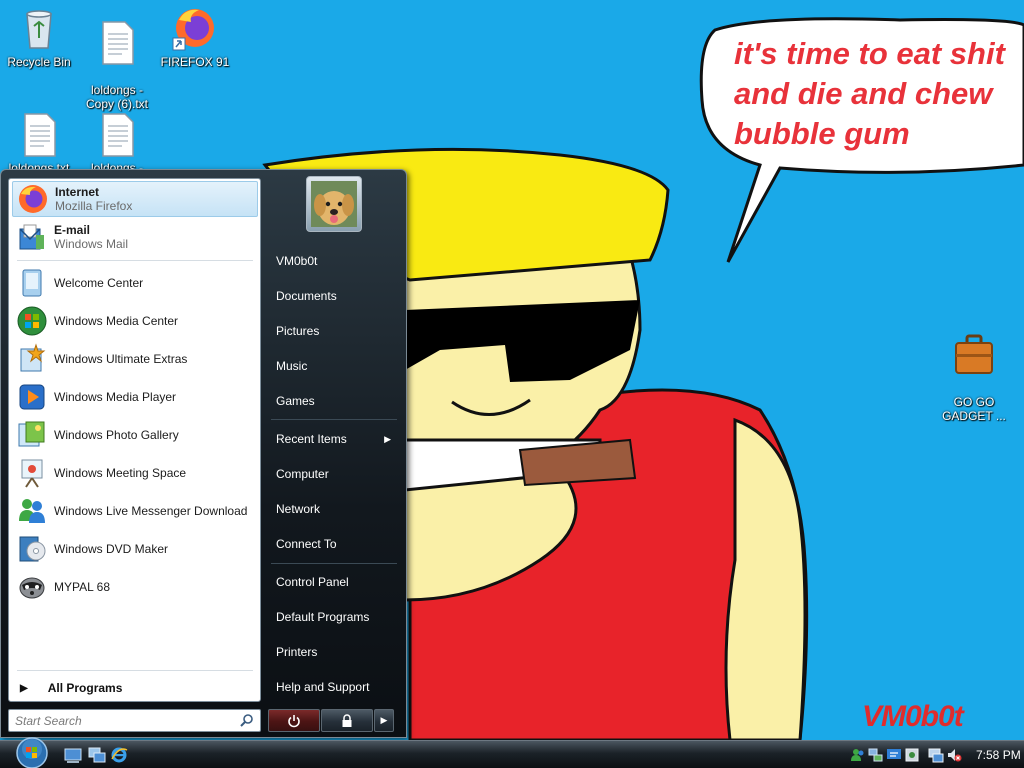  What do you see at coordinates (332, 261) in the screenshot?
I see `start-menu-user-name: VM0b0t` at bounding box center [332, 261].